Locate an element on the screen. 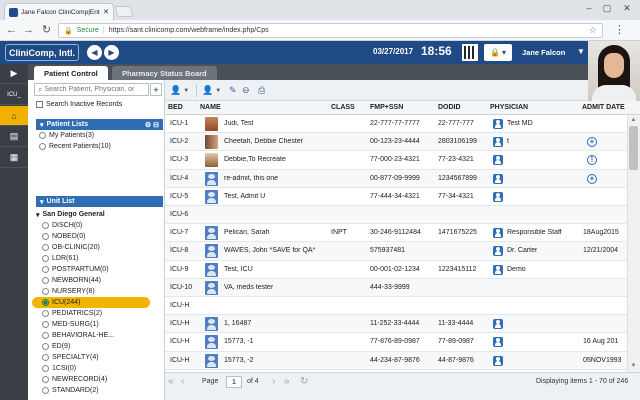 The image size is (640, 400). unit-item: LDR(61) is located at coordinates (99, 258).